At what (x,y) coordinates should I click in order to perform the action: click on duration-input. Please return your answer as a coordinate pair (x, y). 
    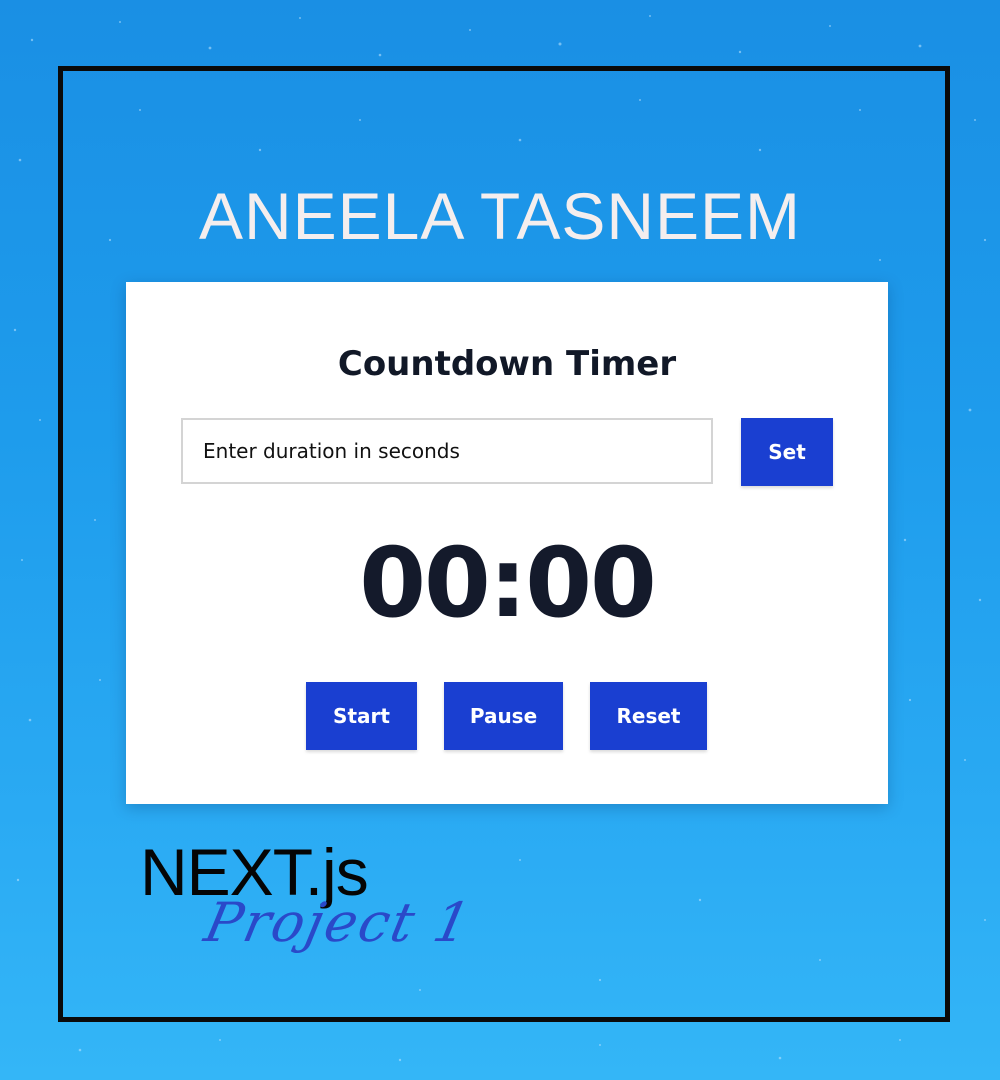
    Looking at the image, I should click on (447, 451).